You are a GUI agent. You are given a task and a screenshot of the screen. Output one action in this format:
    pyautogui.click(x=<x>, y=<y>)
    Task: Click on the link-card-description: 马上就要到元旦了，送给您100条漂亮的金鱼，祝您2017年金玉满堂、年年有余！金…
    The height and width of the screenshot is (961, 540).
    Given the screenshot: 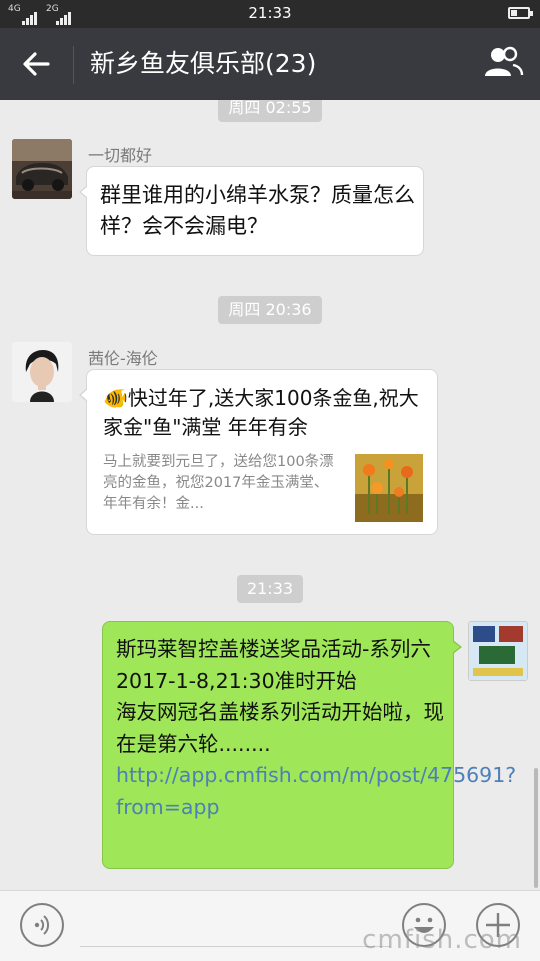 What is the action you would take?
    pyautogui.click(x=218, y=483)
    